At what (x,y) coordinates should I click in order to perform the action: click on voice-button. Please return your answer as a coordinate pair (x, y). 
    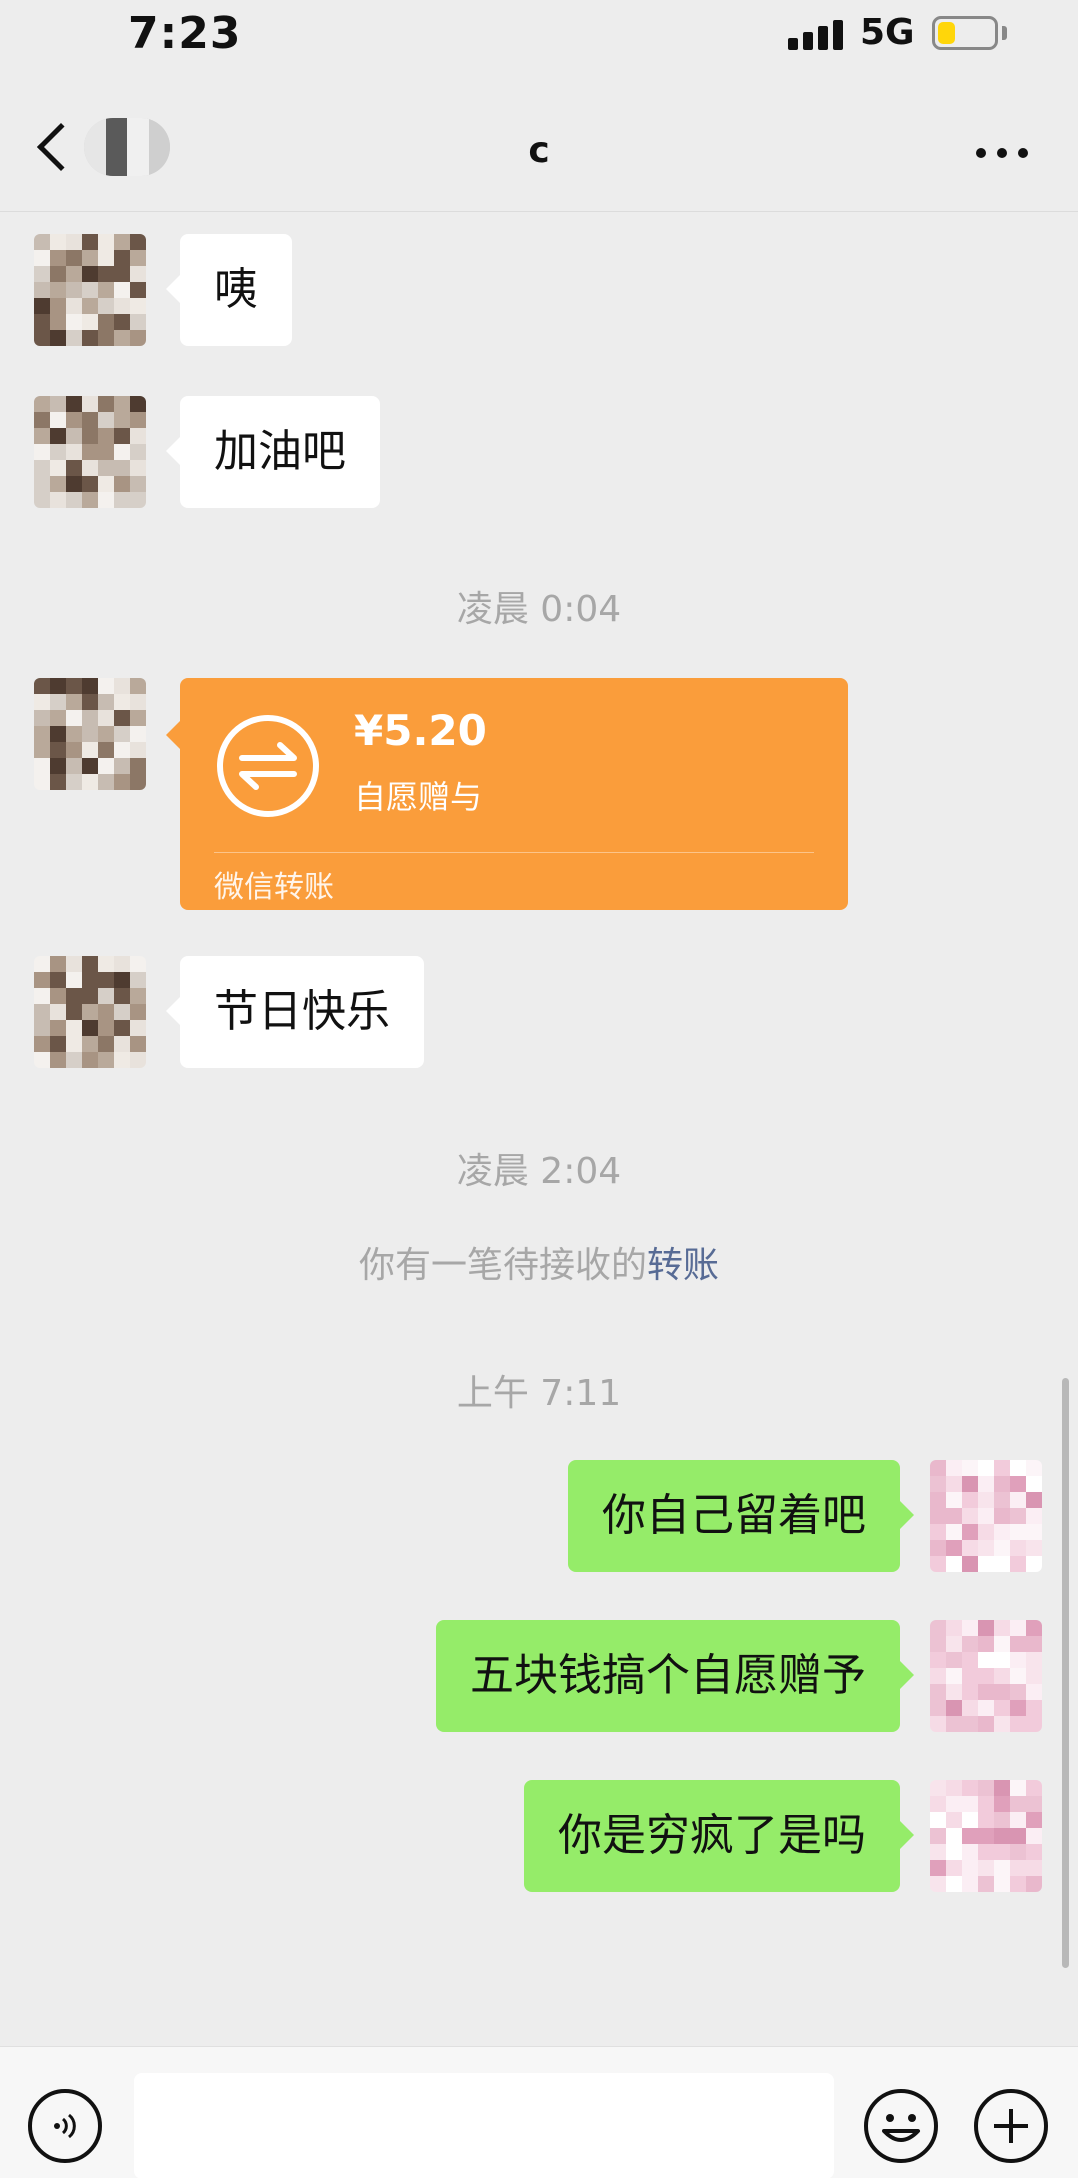
    Looking at the image, I should click on (65, 2126).